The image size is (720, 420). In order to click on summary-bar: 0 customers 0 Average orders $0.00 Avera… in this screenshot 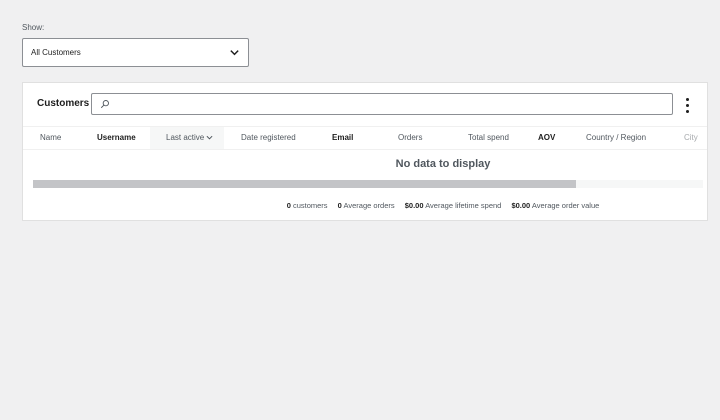, I will do `click(371, 205)`.